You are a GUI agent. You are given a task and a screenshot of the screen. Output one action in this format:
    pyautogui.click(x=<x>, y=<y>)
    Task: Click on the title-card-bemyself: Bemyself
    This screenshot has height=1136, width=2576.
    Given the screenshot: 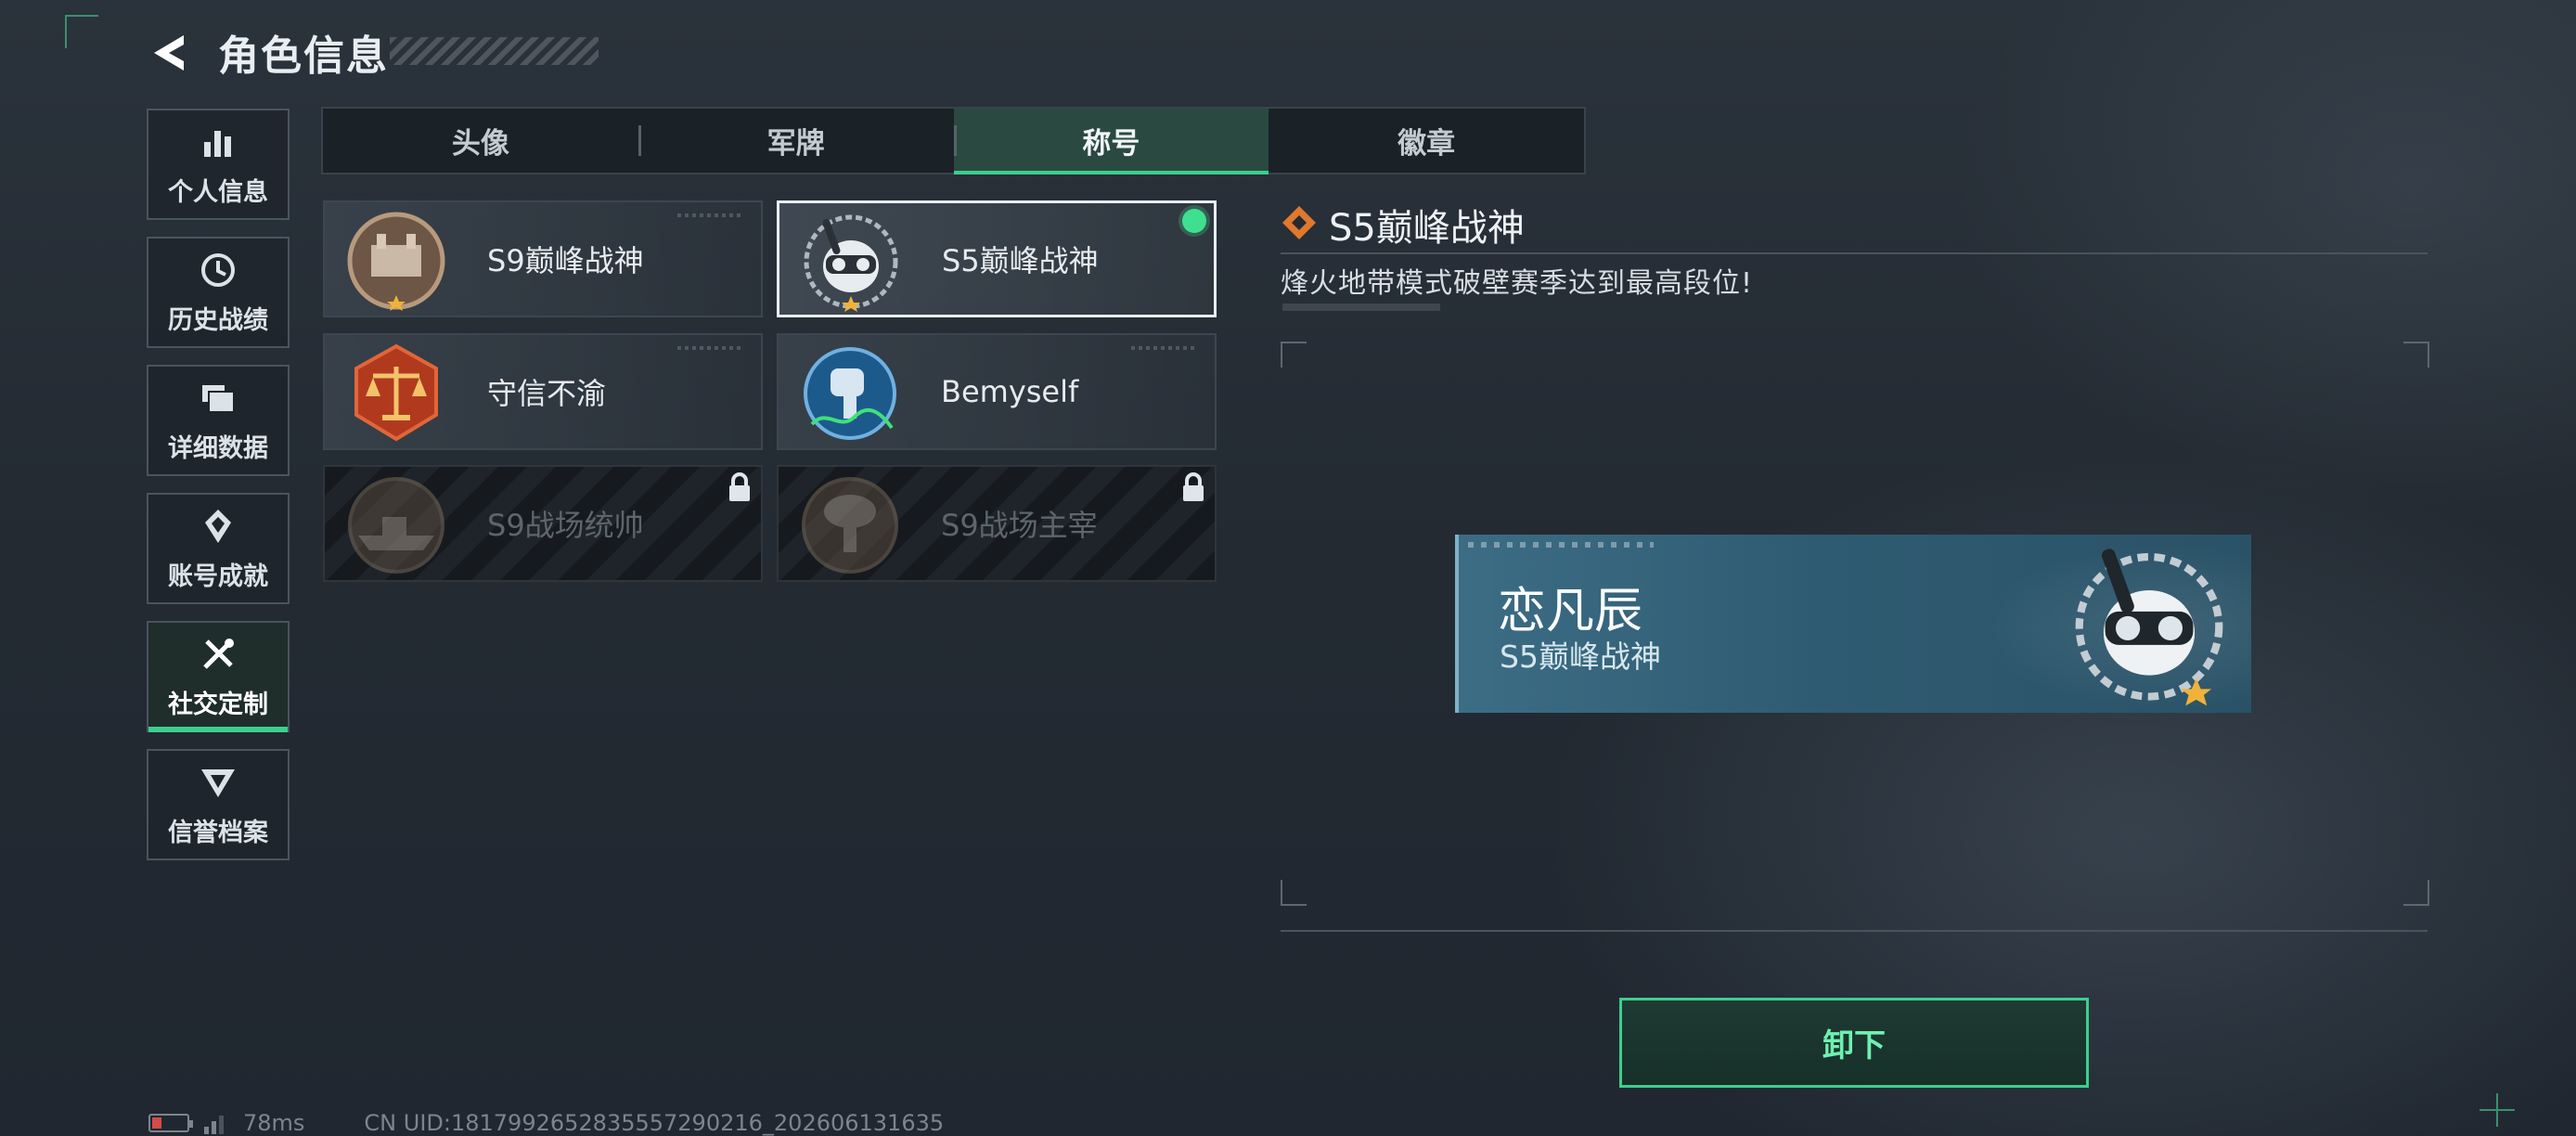 What is the action you would take?
    pyautogui.click(x=997, y=391)
    